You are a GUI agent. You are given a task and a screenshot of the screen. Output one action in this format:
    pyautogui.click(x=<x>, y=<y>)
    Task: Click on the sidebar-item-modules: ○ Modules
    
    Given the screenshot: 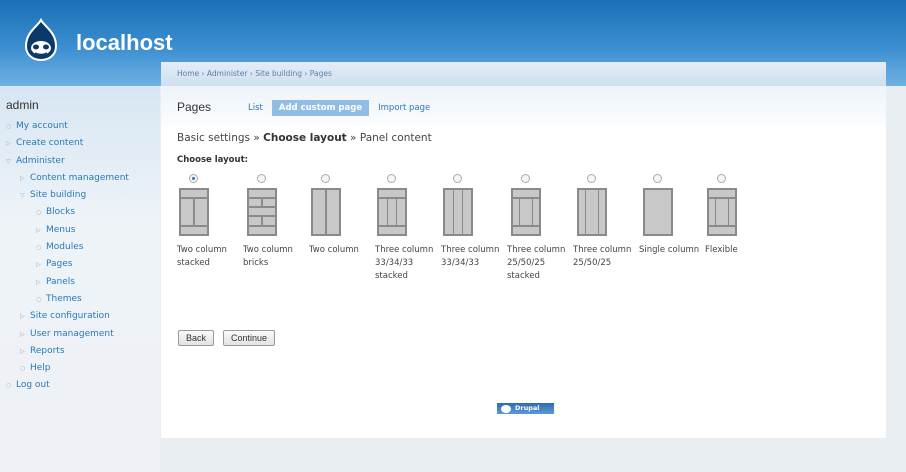 What is the action you would take?
    pyautogui.click(x=80, y=247)
    